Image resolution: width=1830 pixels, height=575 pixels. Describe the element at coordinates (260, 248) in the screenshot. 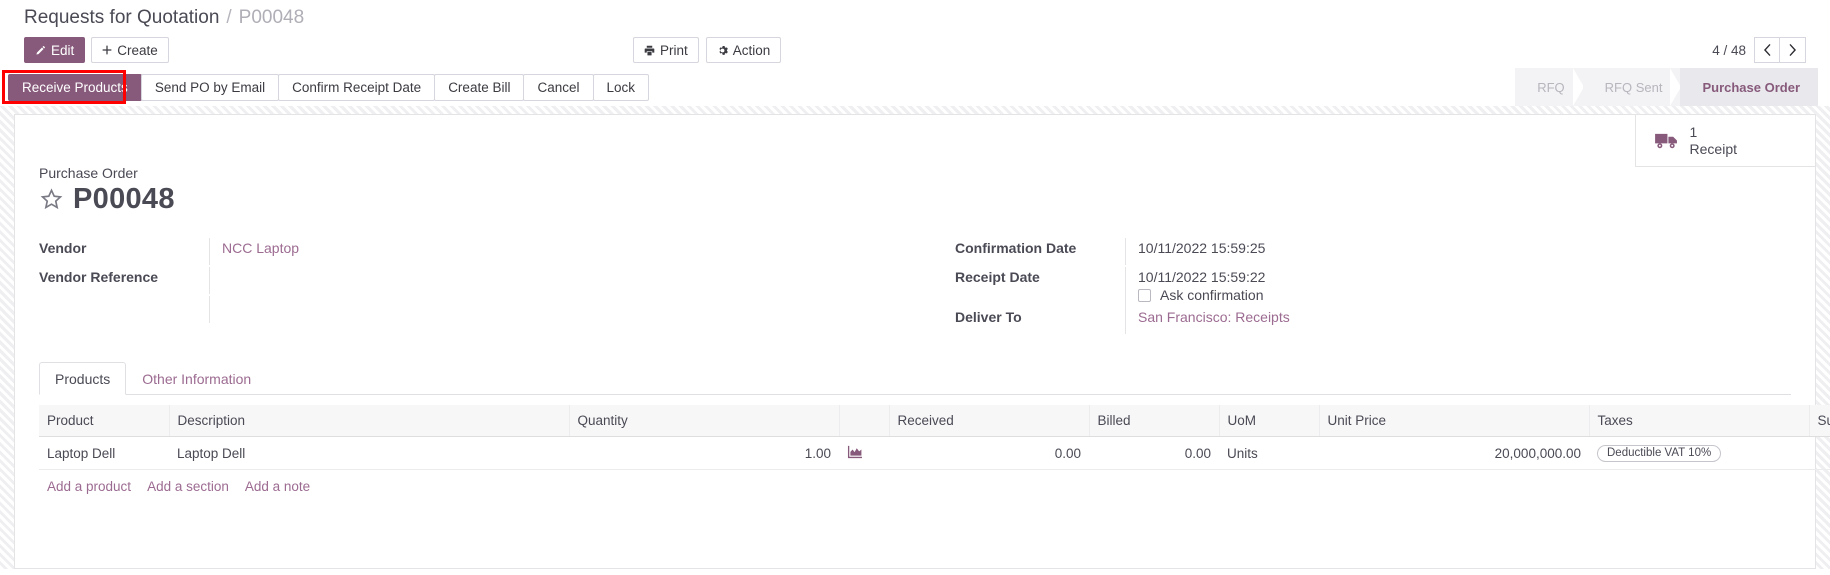

I see `vendor-link: NCC Laptop` at that location.